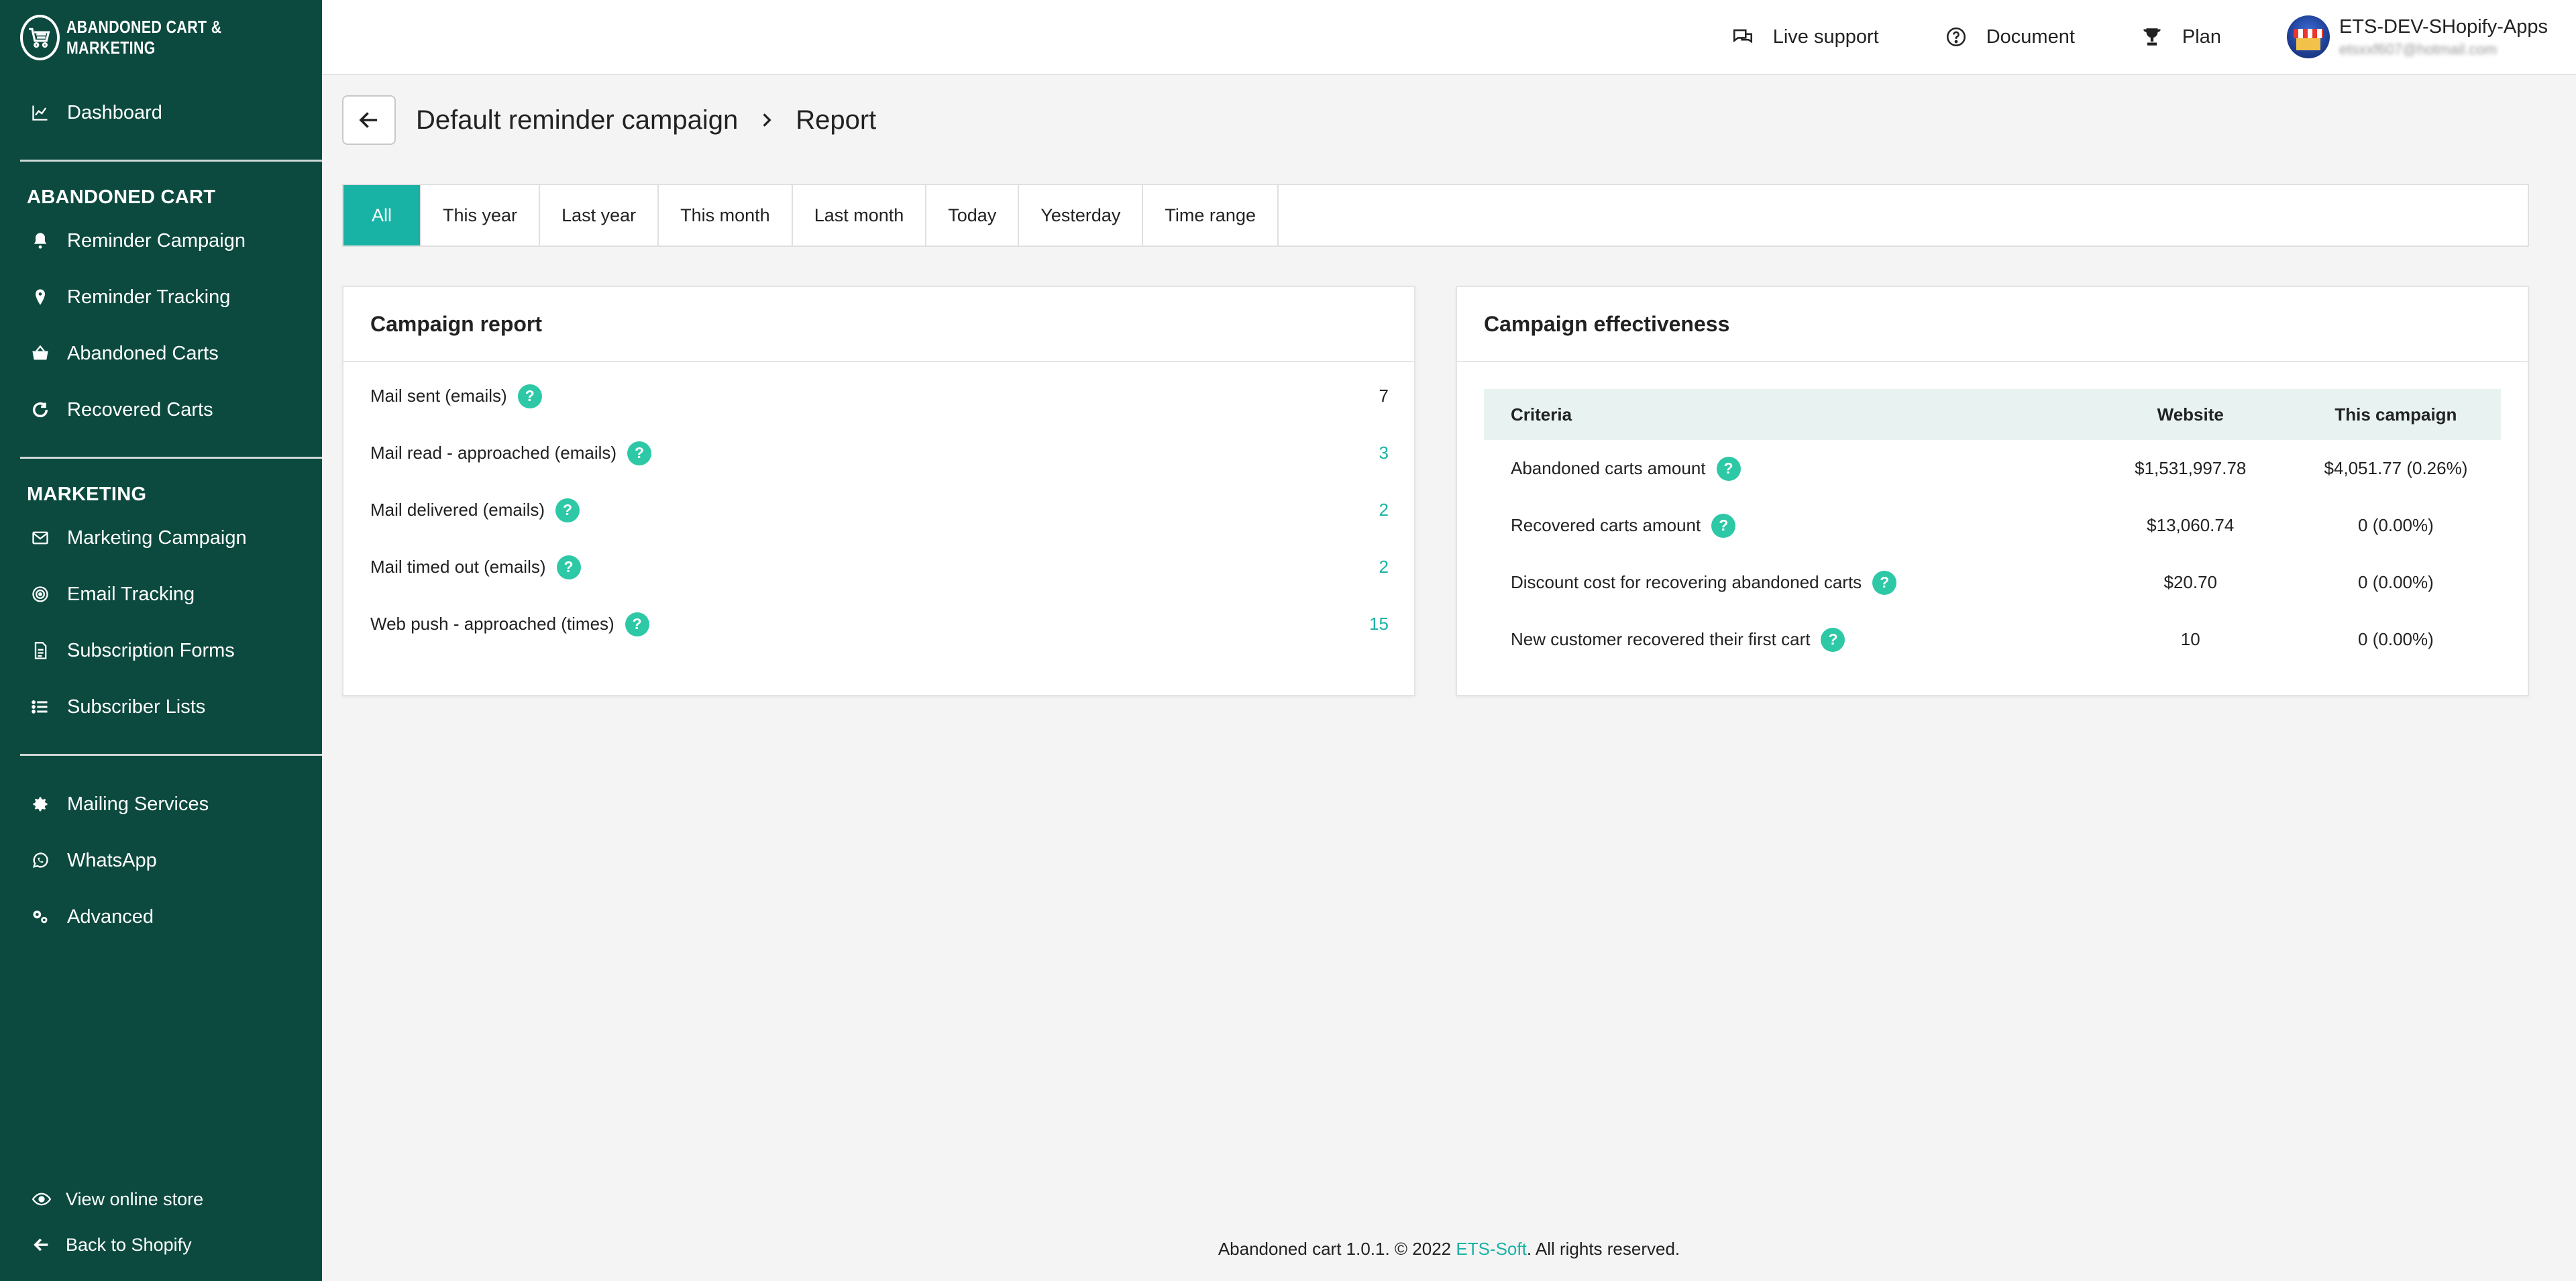 The height and width of the screenshot is (1281, 2576). What do you see at coordinates (2190, 639) in the screenshot?
I see `website-value: 10` at bounding box center [2190, 639].